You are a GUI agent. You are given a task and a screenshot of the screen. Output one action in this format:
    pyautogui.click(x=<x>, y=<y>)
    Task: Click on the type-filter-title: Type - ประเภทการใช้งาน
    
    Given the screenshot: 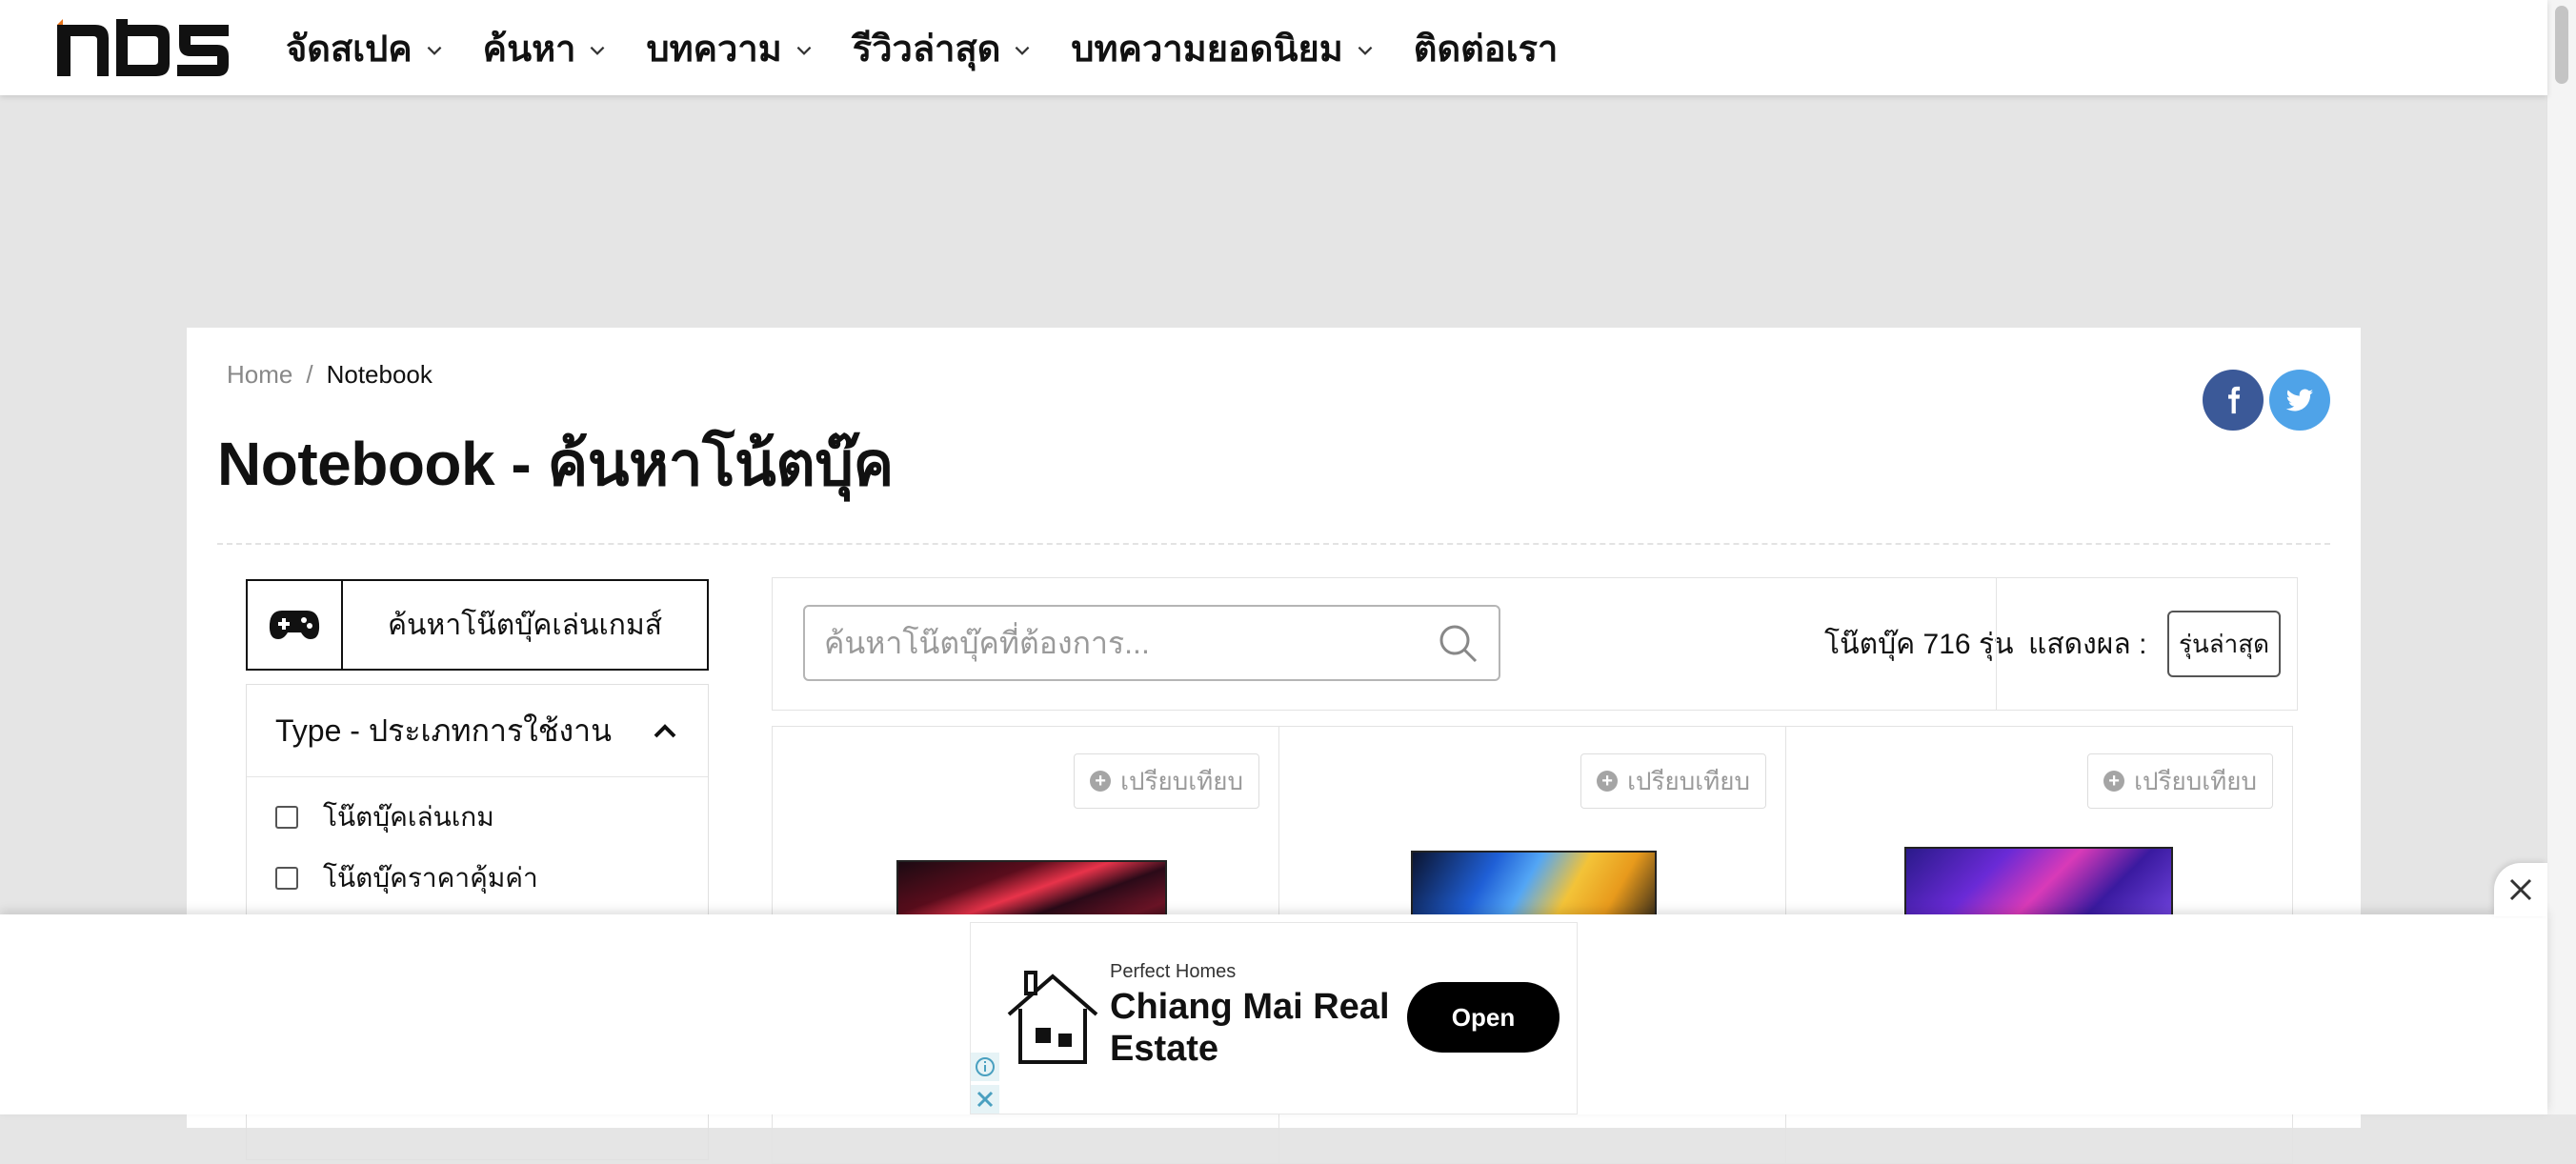 What is the action you would take?
    pyautogui.click(x=443, y=730)
    